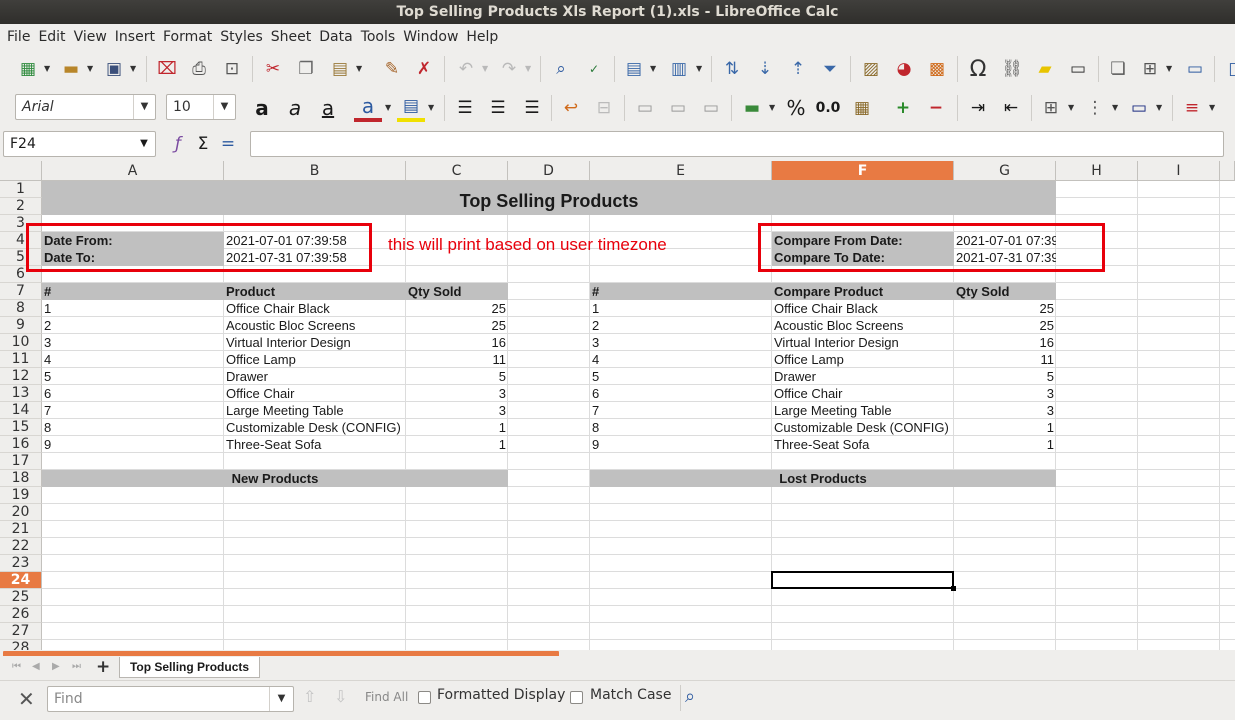 The height and width of the screenshot is (720, 1235). Describe the element at coordinates (1078, 69) in the screenshot. I see `headers-footers-icon: ▭` at that location.